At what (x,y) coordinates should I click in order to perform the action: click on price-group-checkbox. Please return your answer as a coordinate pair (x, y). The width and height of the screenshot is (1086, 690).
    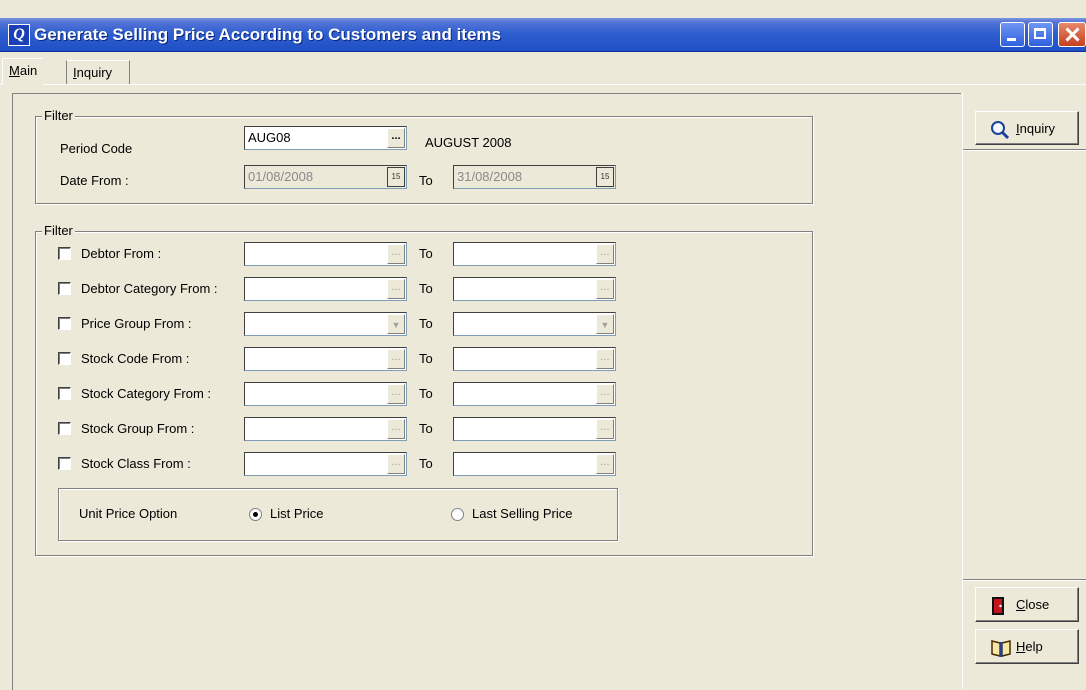
    Looking at the image, I should click on (64, 323).